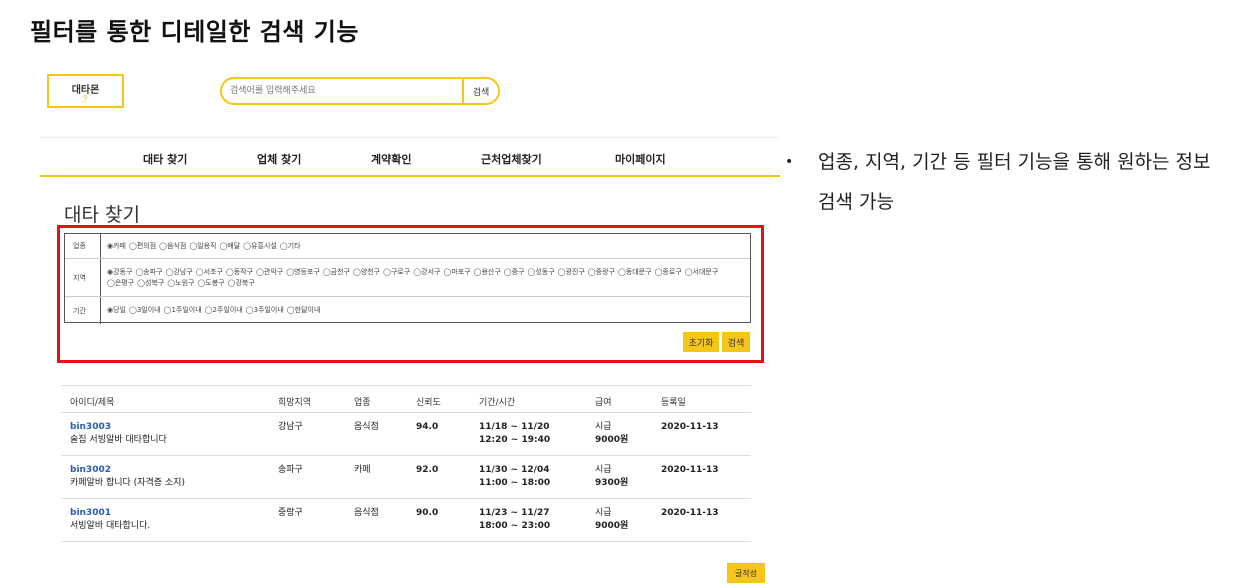 Image resolution: width=1241 pixels, height=588 pixels. Describe the element at coordinates (366, 272) in the screenshot. I see `radio-option: ◯양천구` at that location.